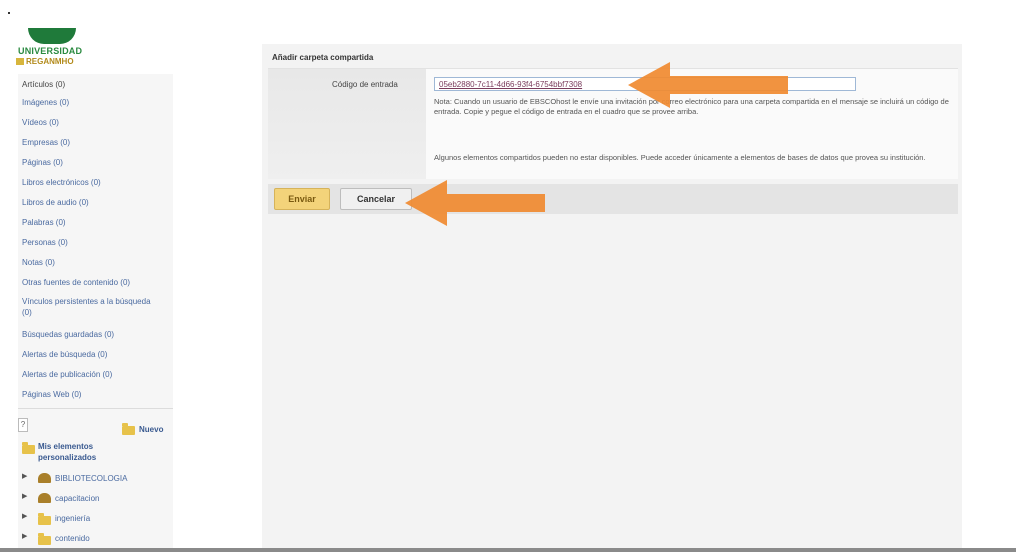 This screenshot has width=1016, height=552. What do you see at coordinates (376, 199) in the screenshot?
I see `cancel-button: Cancelar` at bounding box center [376, 199].